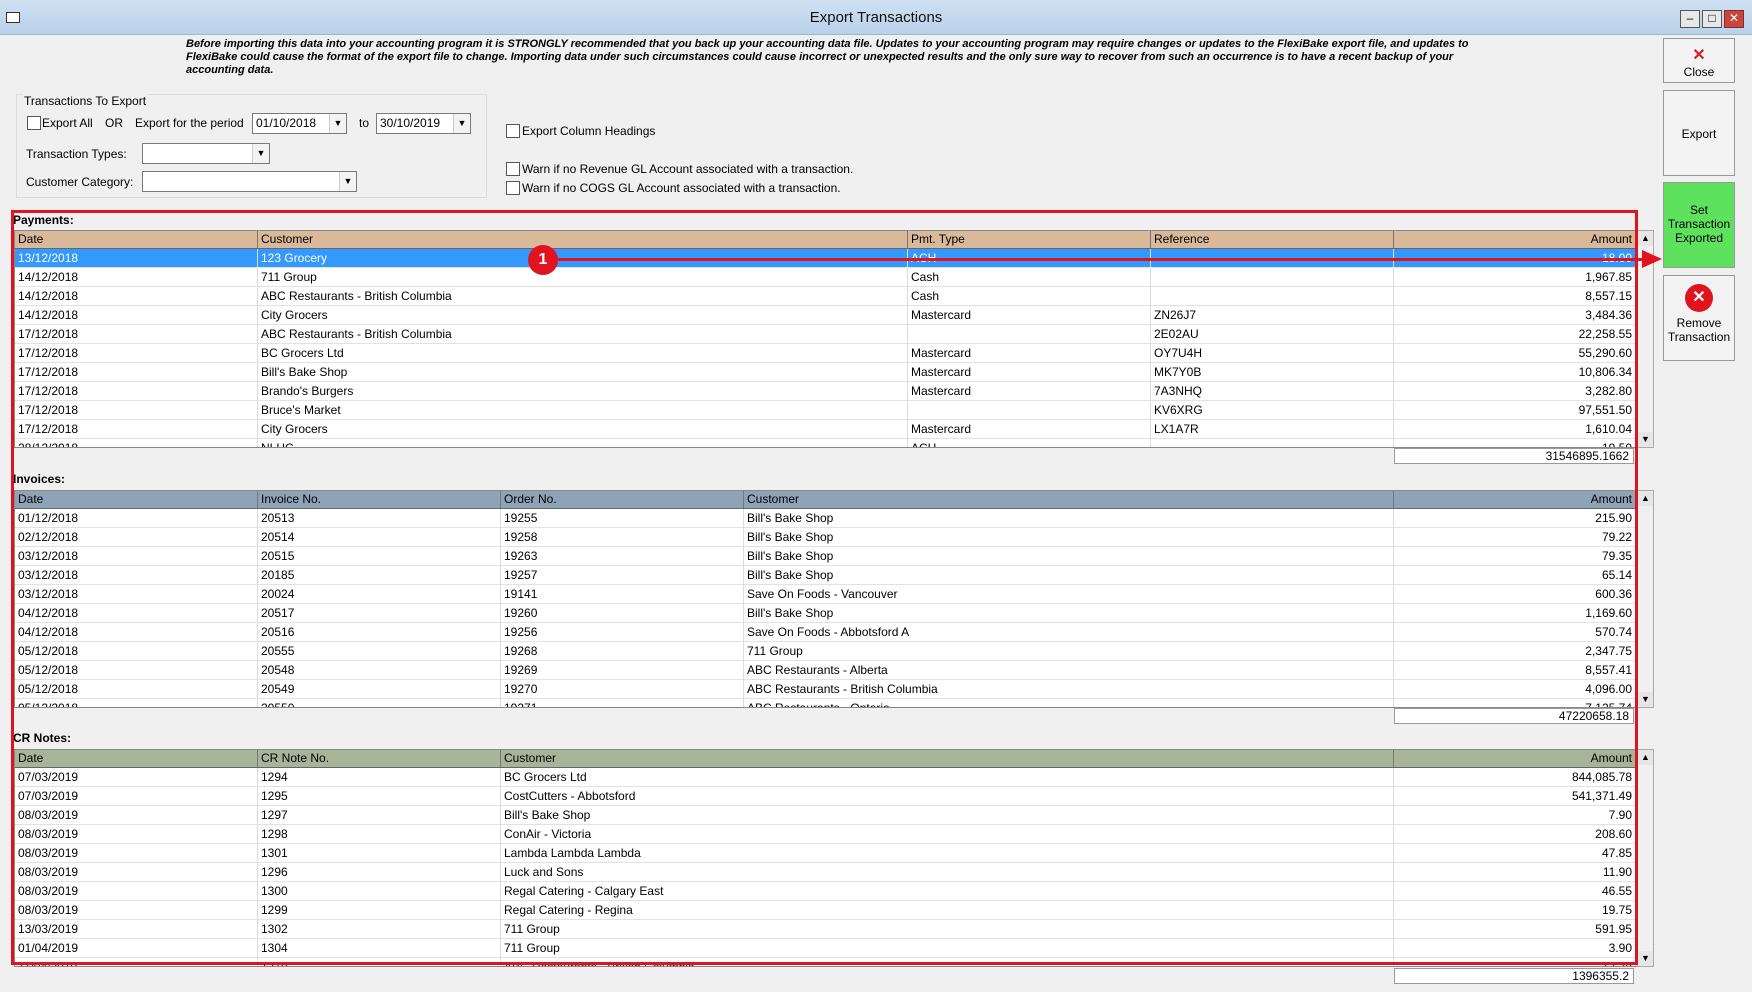 The height and width of the screenshot is (992, 1752). I want to click on col-reference: Reference, so click(1272, 239).